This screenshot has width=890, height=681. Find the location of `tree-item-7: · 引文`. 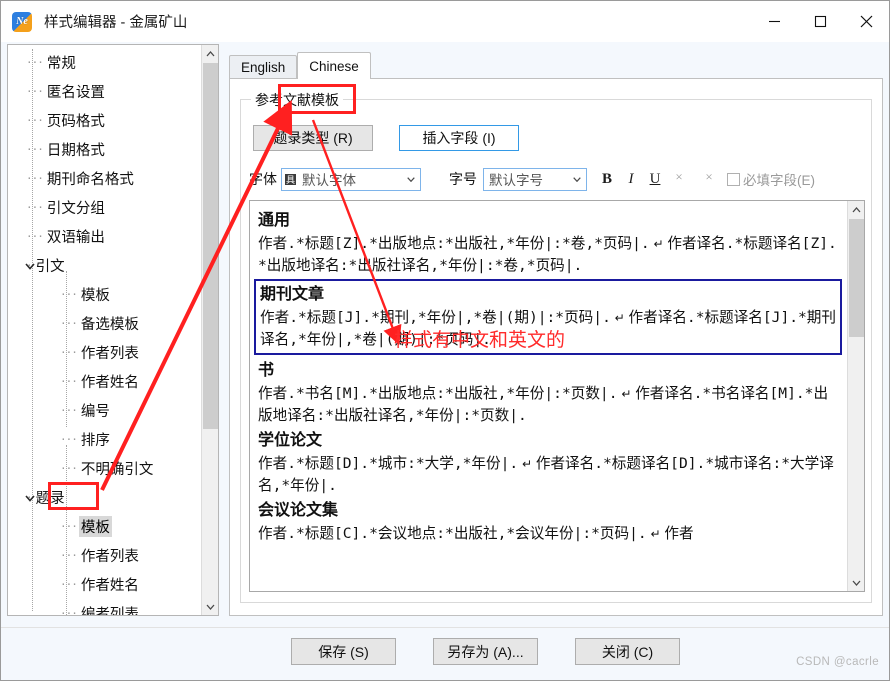

tree-item-7: · 引文 is located at coordinates (105, 265).